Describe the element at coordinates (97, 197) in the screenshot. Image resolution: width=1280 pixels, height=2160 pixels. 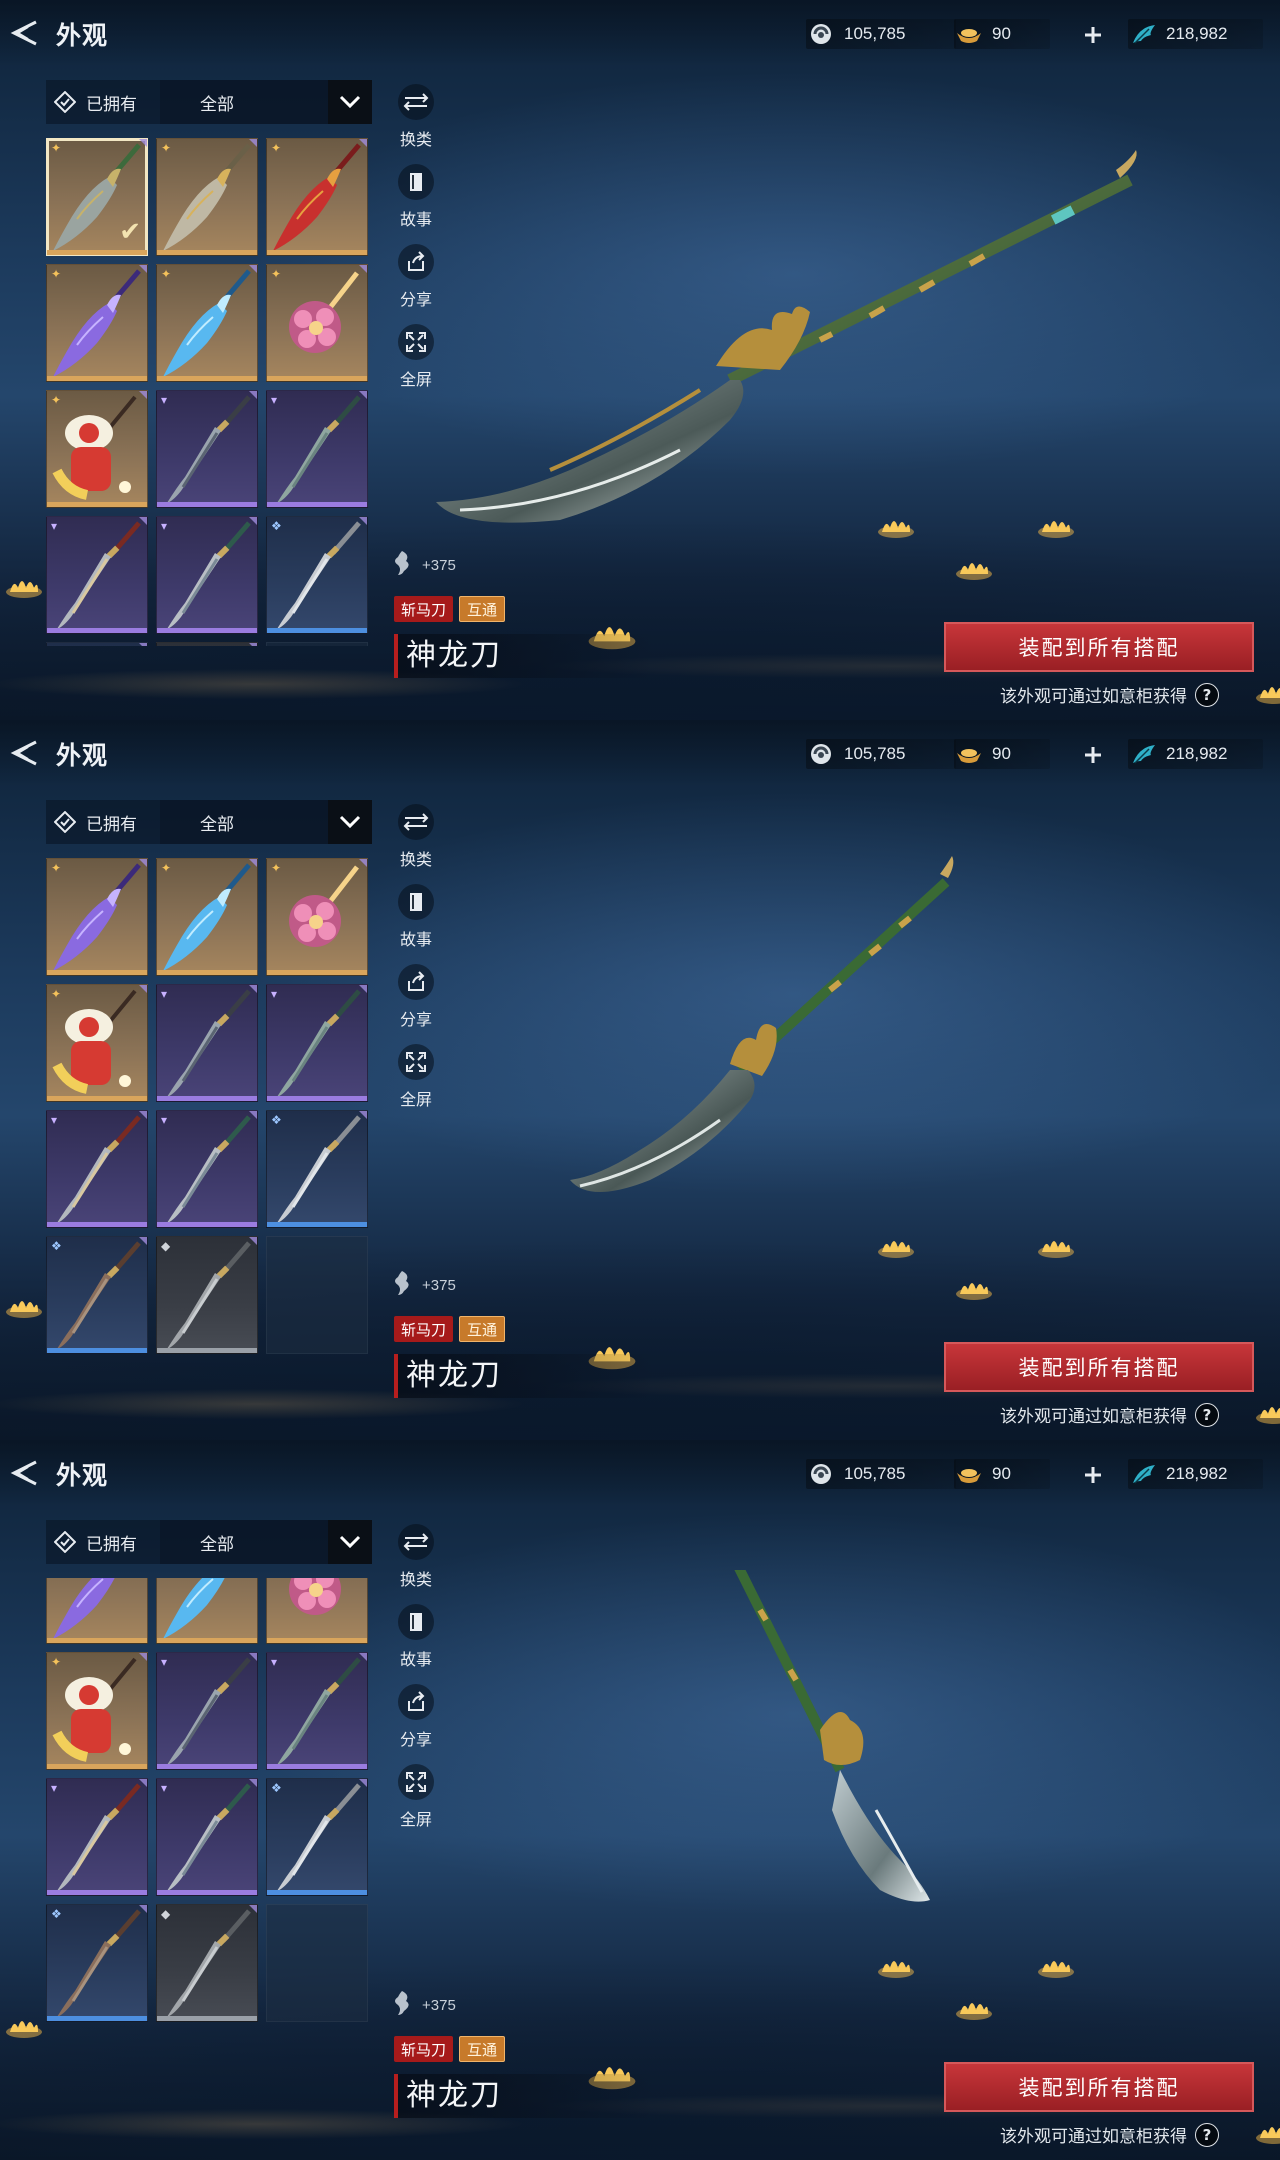
I see `appearance-slot: ✦ ✔` at that location.